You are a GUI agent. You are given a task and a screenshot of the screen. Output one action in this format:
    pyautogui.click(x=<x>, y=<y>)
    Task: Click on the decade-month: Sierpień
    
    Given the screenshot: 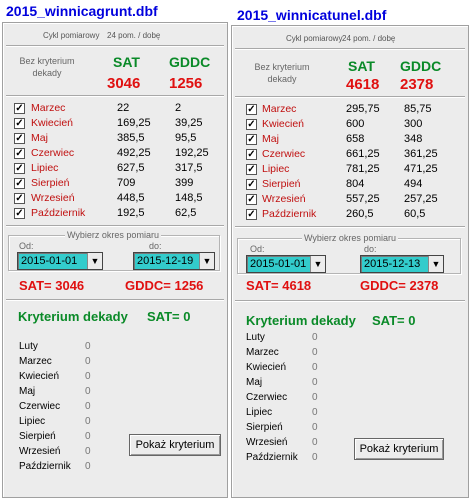 What is the action you would take?
    pyautogui.click(x=37, y=436)
    